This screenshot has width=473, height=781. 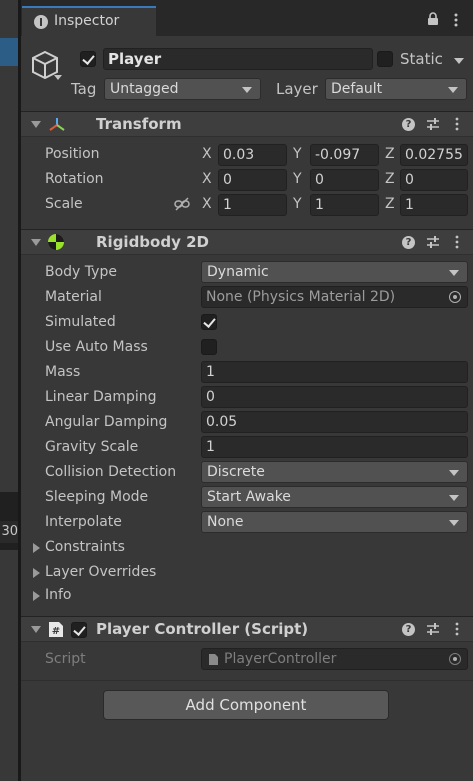 I want to click on sleeping-mode-label: Sleeping Mode, so click(x=97, y=497).